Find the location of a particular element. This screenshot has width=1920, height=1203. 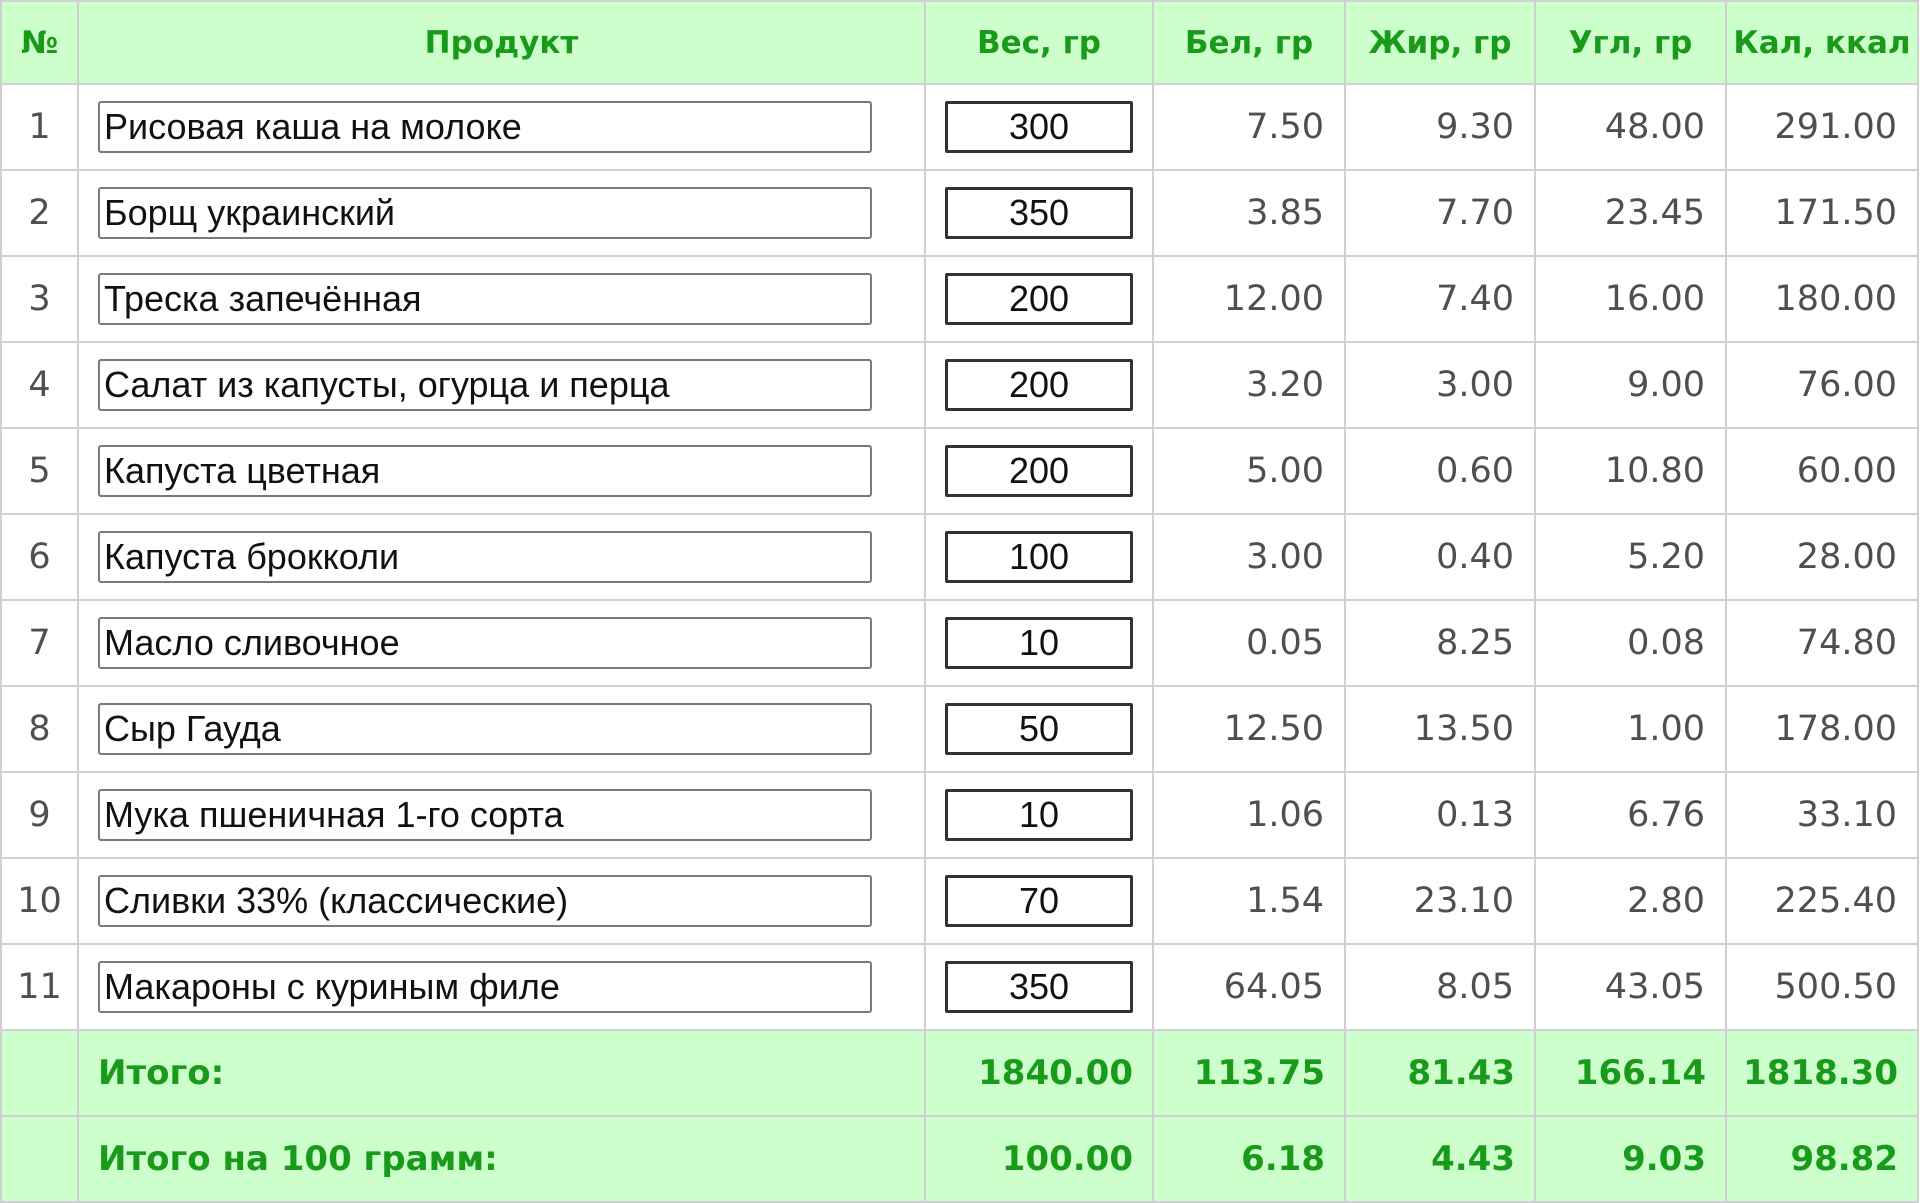

row-number: 7 is located at coordinates (39, 643).